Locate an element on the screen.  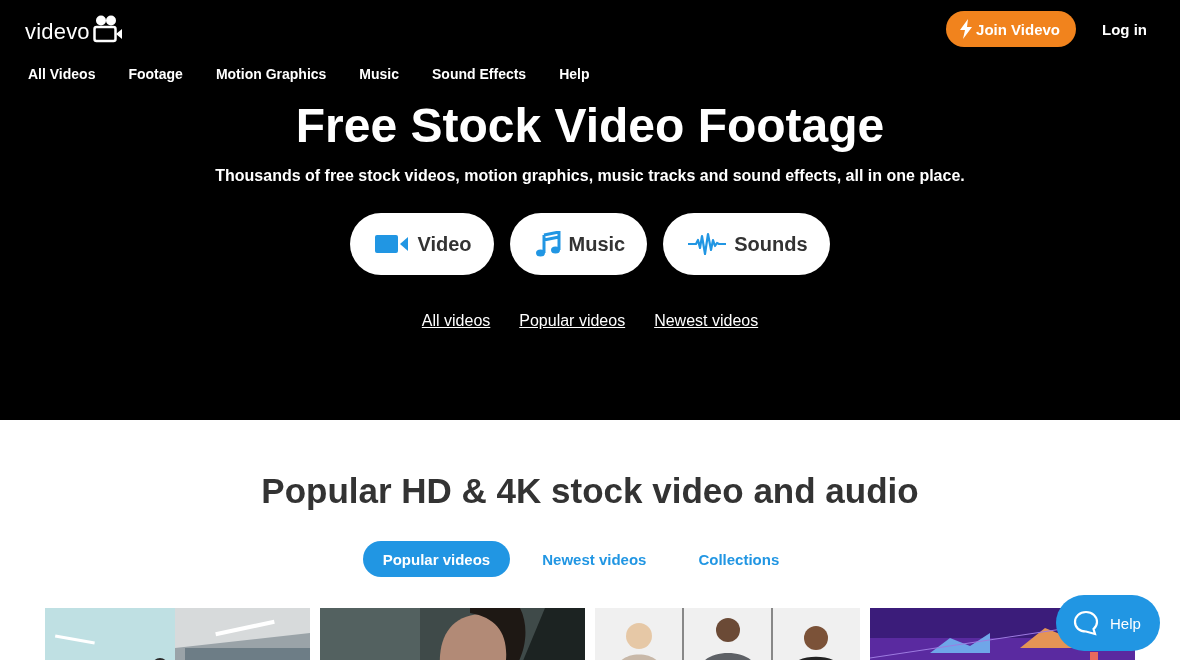
chat-bubble-icon is located at coordinates (1086, 623).